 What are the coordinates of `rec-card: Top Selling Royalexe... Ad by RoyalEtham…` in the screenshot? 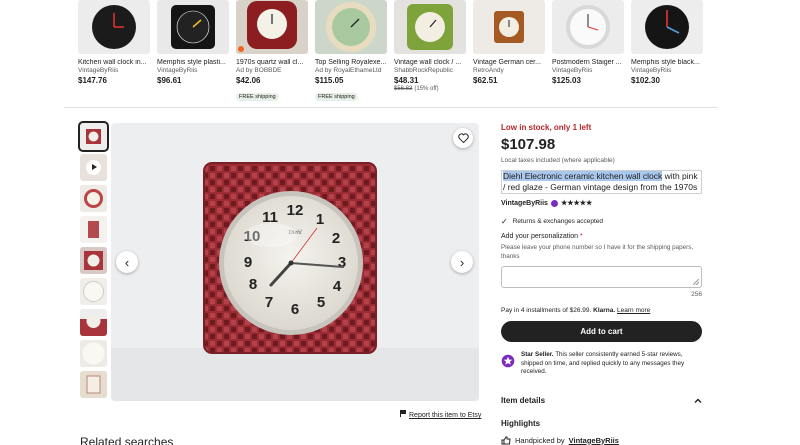 It's located at (351, 51).